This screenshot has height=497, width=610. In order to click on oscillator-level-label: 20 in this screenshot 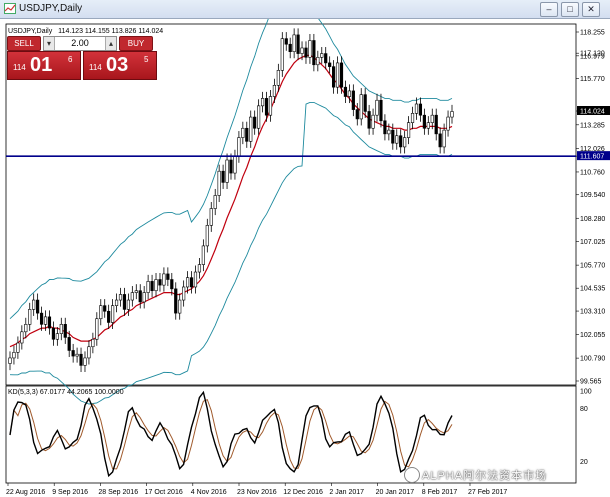, I will do `click(584, 462)`.